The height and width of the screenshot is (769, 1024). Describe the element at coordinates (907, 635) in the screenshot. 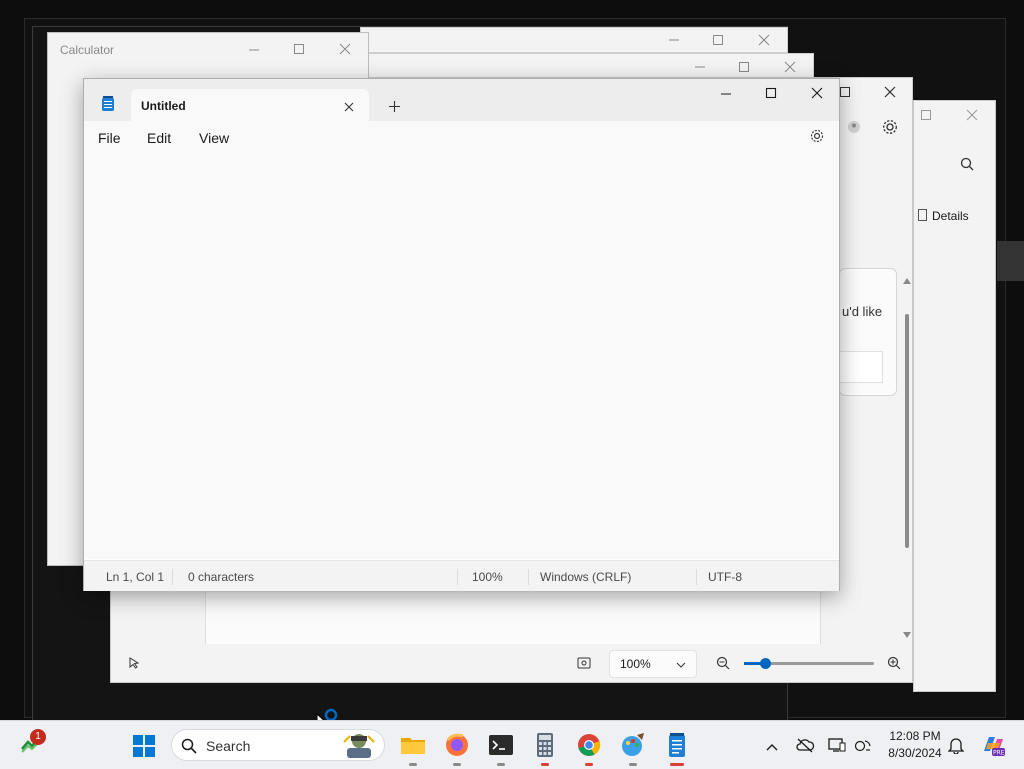

I see `scroll-down-icon` at that location.